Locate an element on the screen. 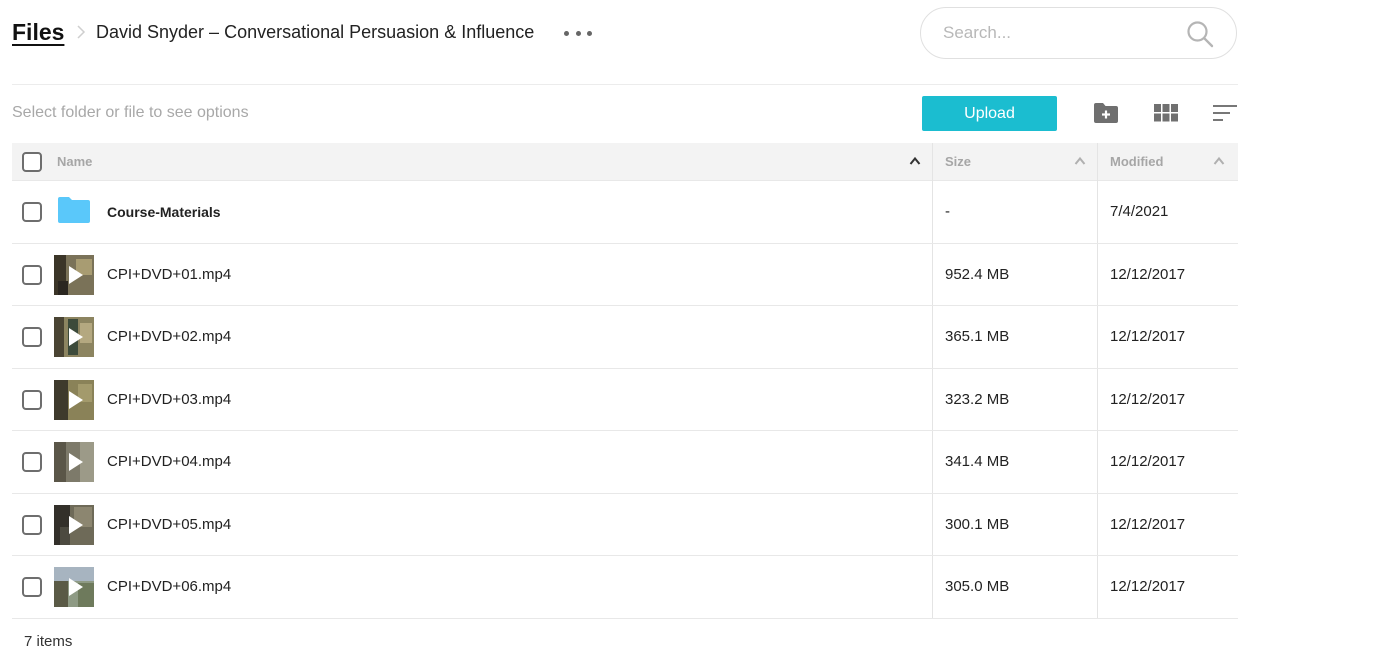 This screenshot has height=660, width=1400. file-name: CPI+DVD+03.mp4 is located at coordinates (169, 399).